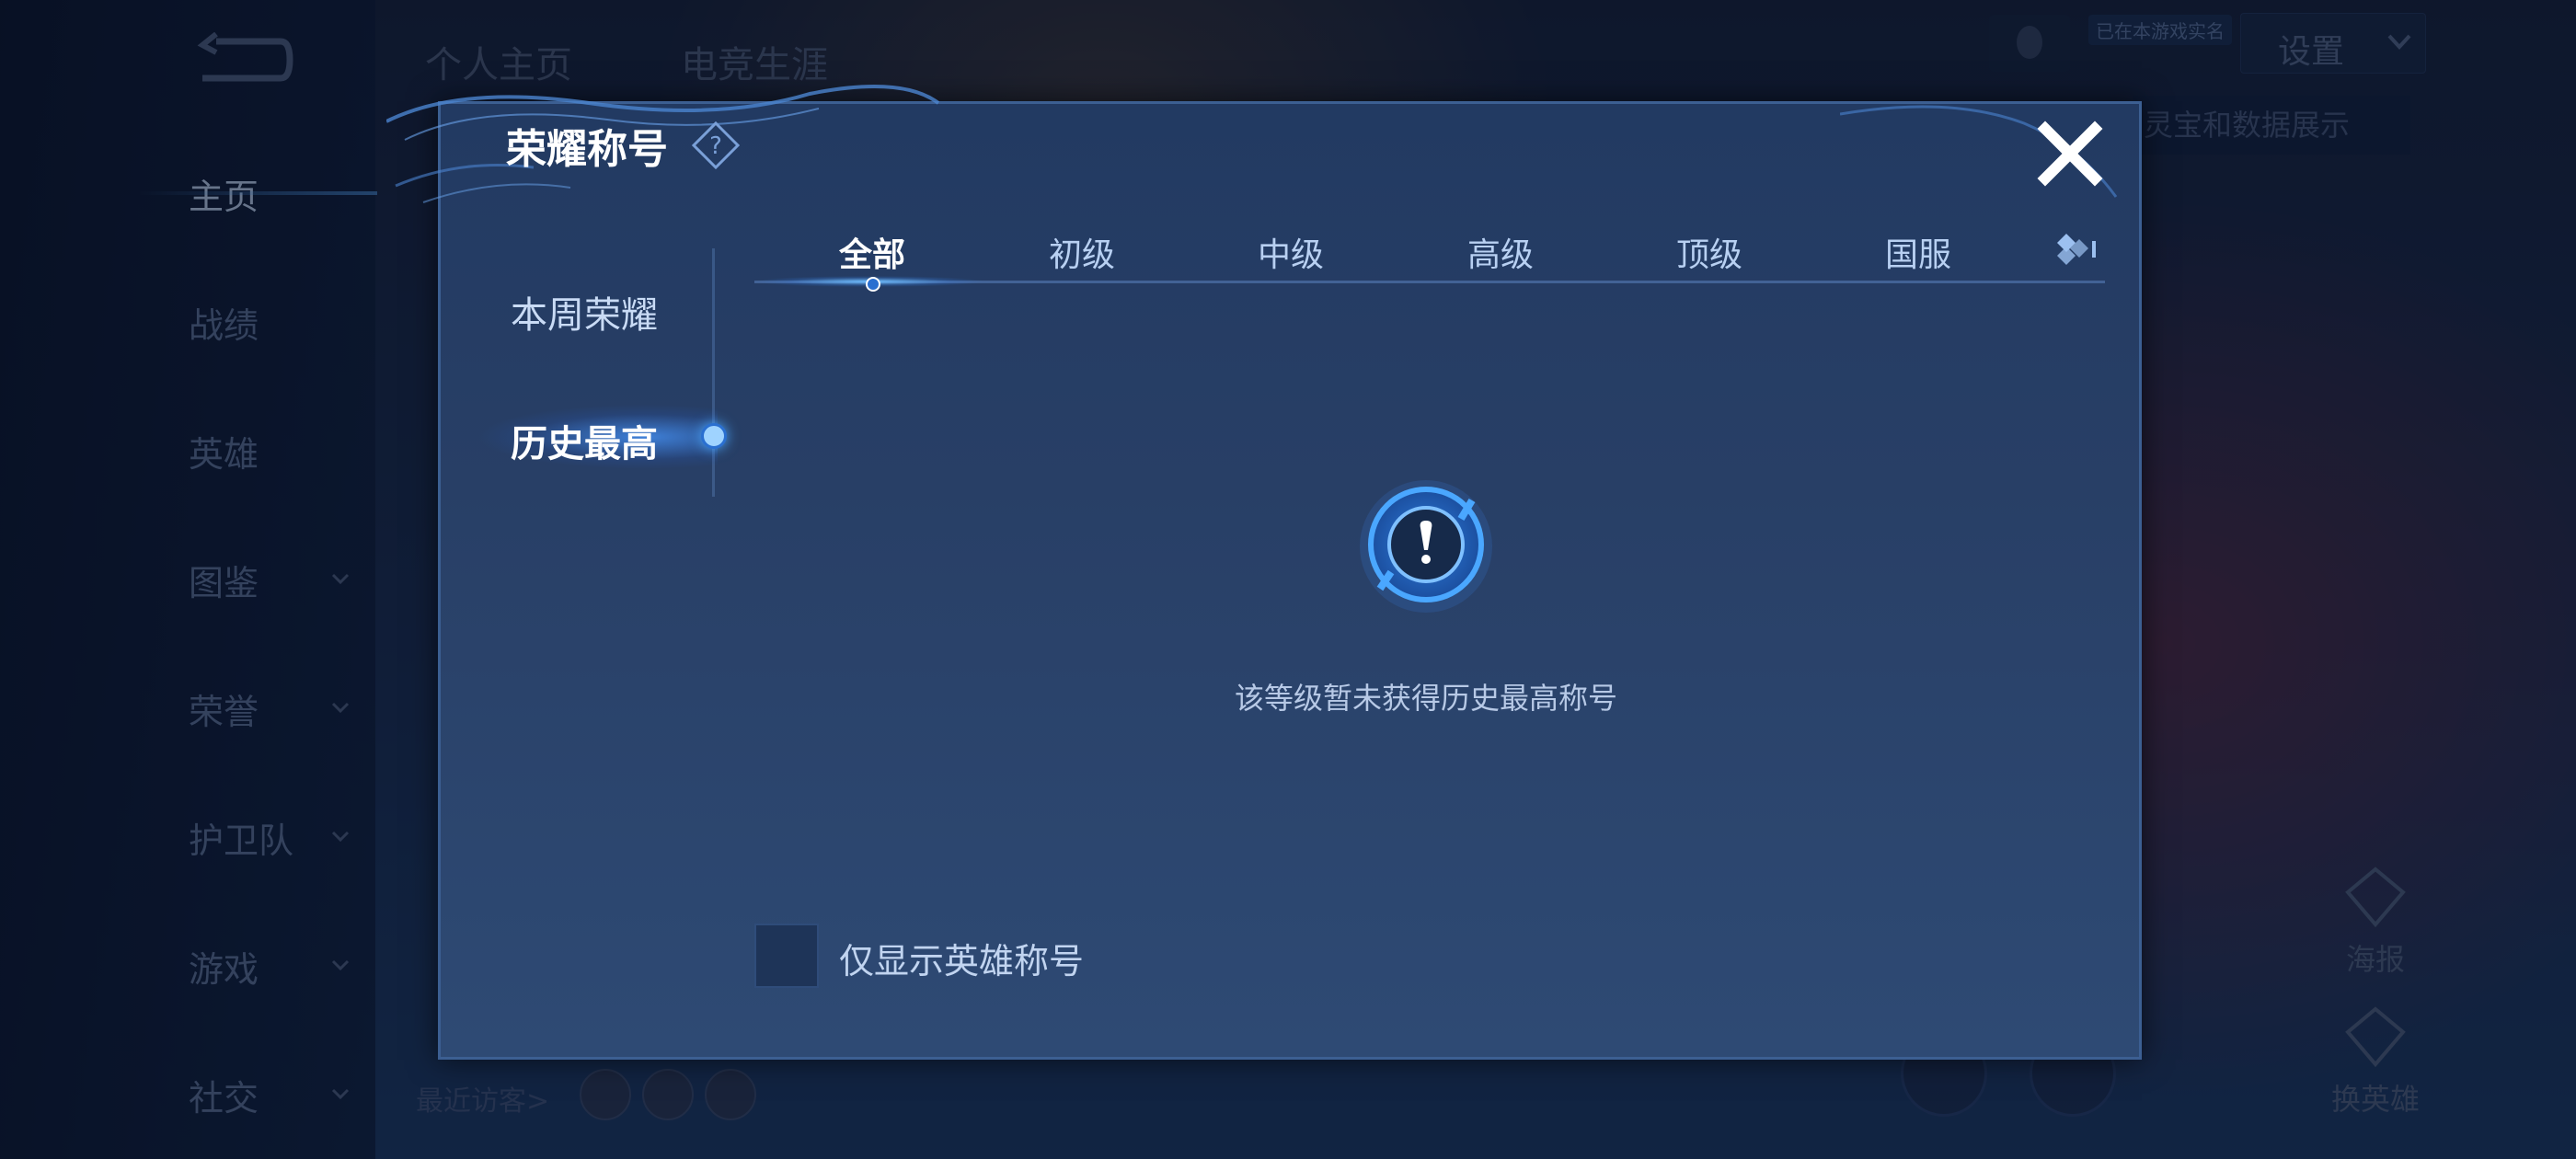 Image resolution: width=2576 pixels, height=1159 pixels. Describe the element at coordinates (872, 252) in the screenshot. I see `tab-all: 全部` at that location.